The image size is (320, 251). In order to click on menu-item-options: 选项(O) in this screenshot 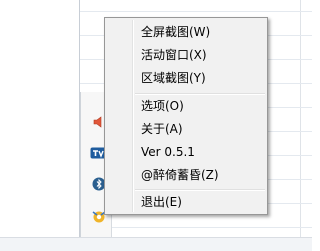, I will do `click(186, 106)`.